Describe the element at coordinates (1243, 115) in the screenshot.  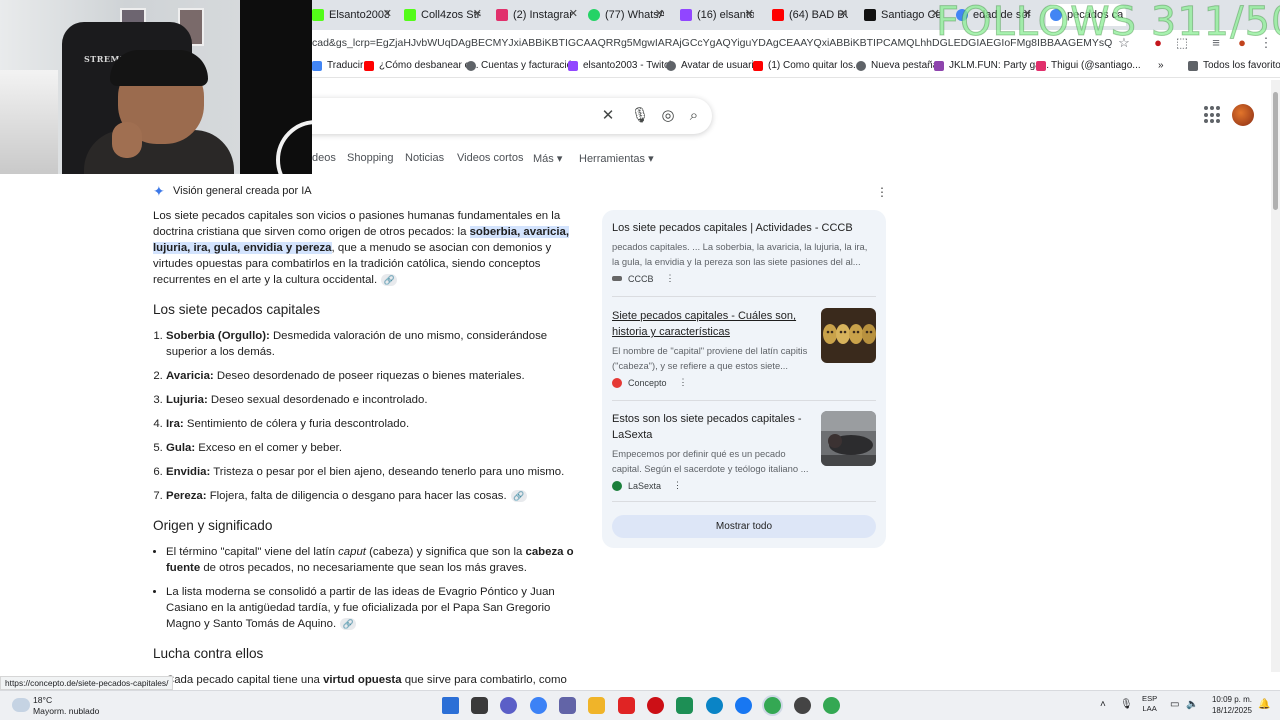
I see `avatar` at that location.